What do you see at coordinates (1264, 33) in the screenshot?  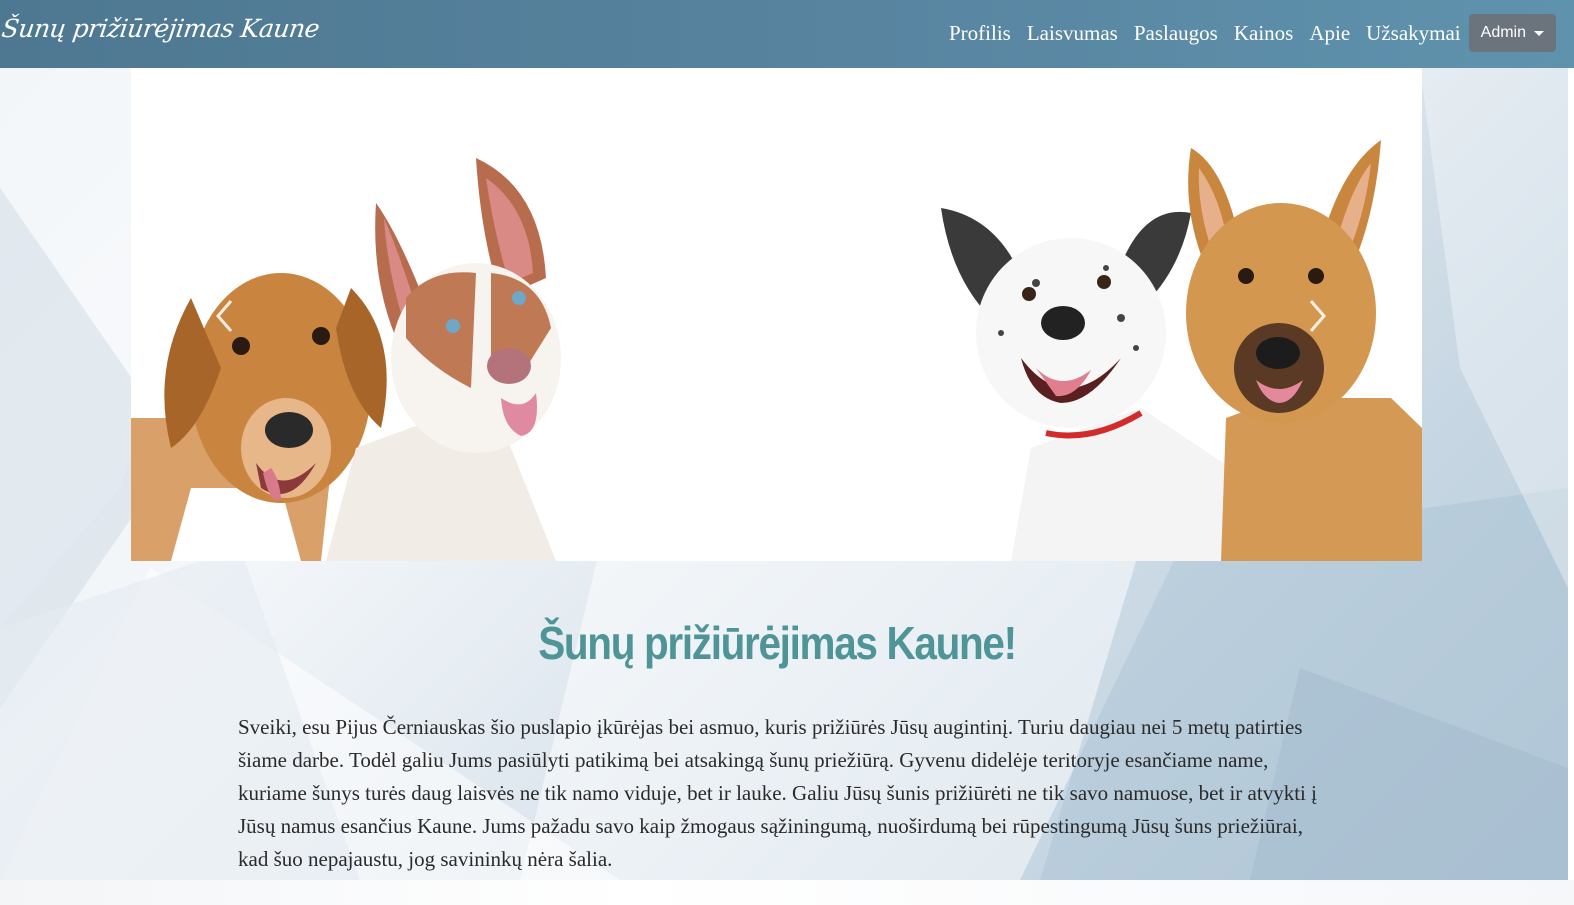 I see `nav-link-kainos: Kainos` at bounding box center [1264, 33].